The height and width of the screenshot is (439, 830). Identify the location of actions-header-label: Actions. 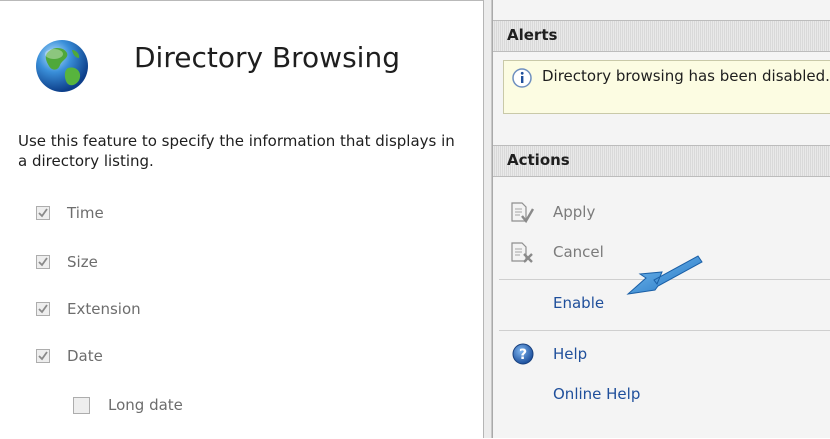
(538, 160).